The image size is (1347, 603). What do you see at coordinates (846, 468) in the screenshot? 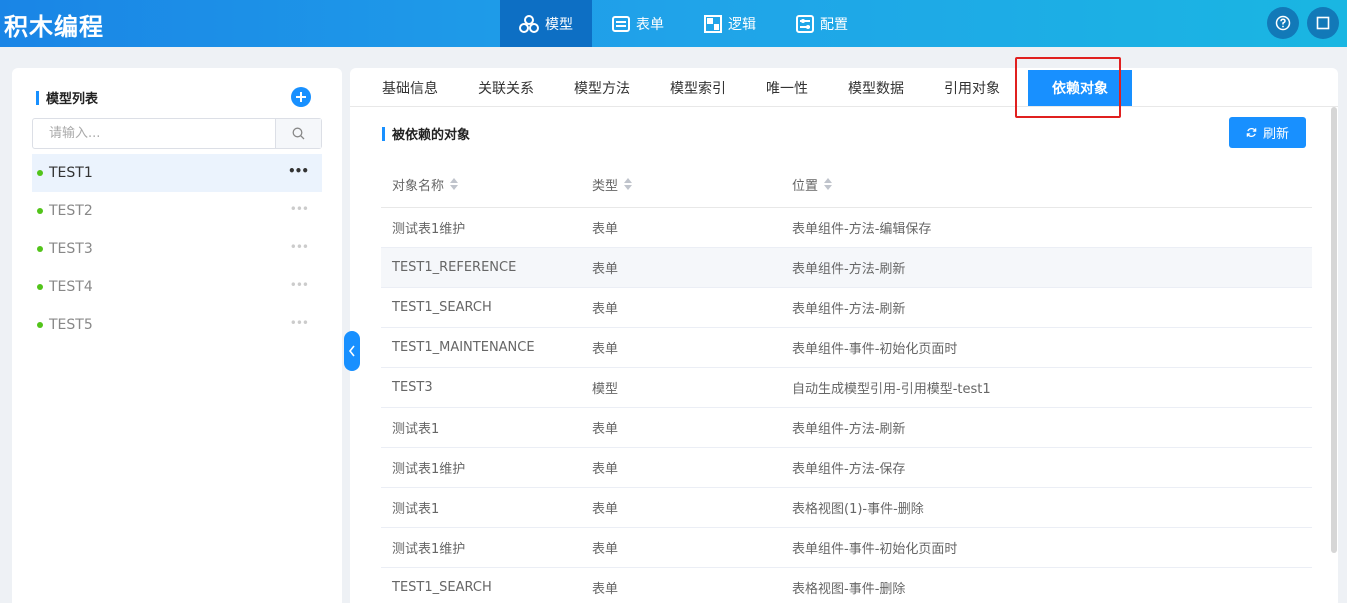
I see `table-row: 测试表1维护 表单 表单组件-方法-保存` at bounding box center [846, 468].